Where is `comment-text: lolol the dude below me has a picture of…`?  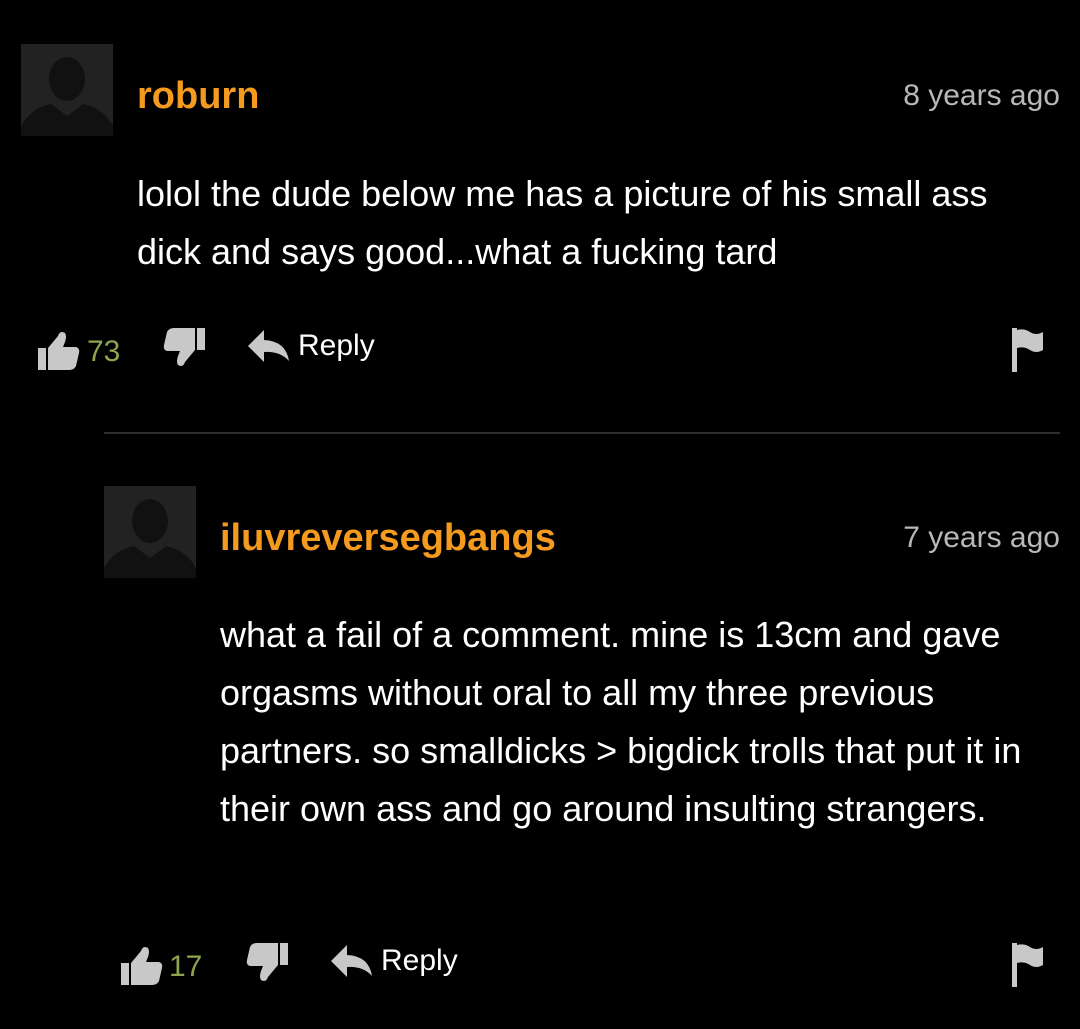 comment-text: lolol the dude below me has a picture of… is located at coordinates (562, 222).